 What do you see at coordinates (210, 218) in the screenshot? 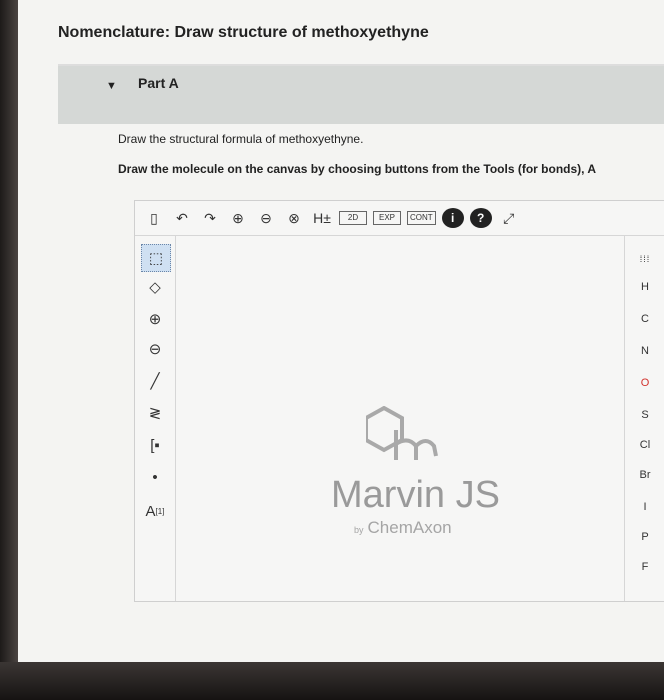
I see `redo-icon: ↷` at bounding box center [210, 218].